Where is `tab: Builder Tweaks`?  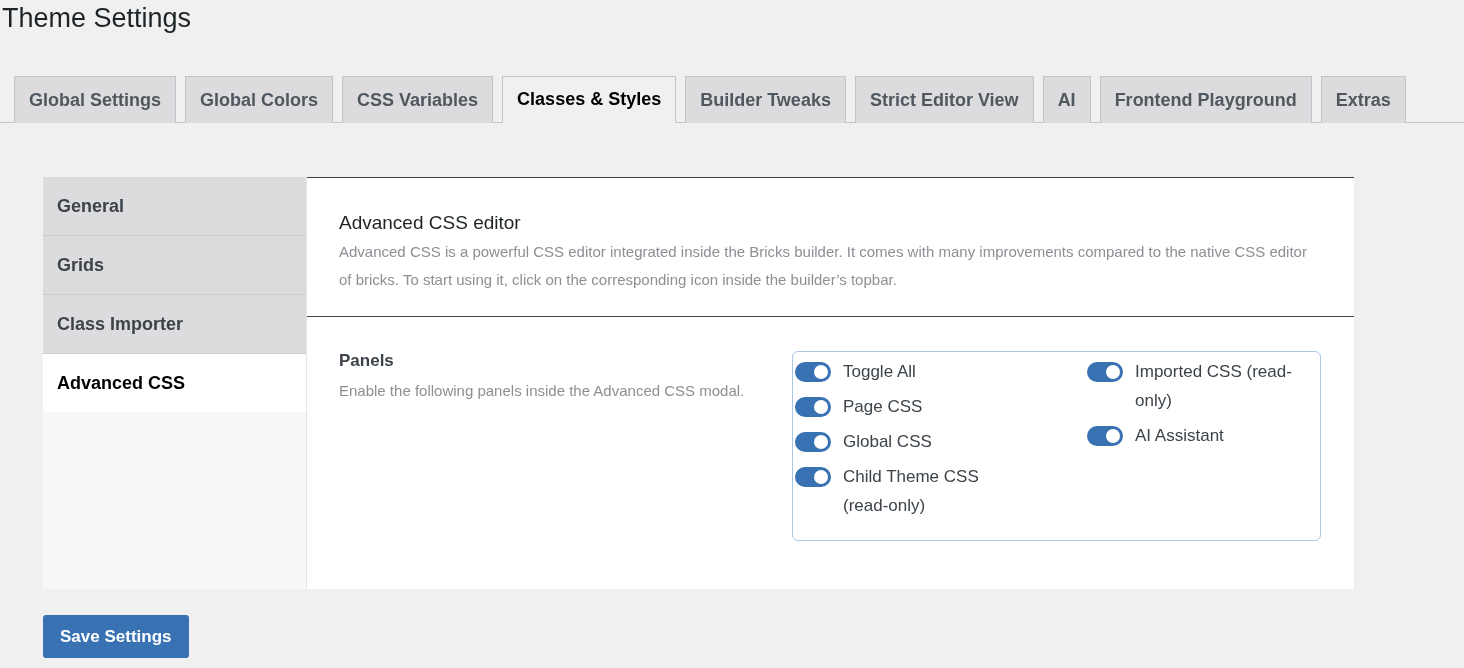
tab: Builder Tweaks is located at coordinates (765, 99).